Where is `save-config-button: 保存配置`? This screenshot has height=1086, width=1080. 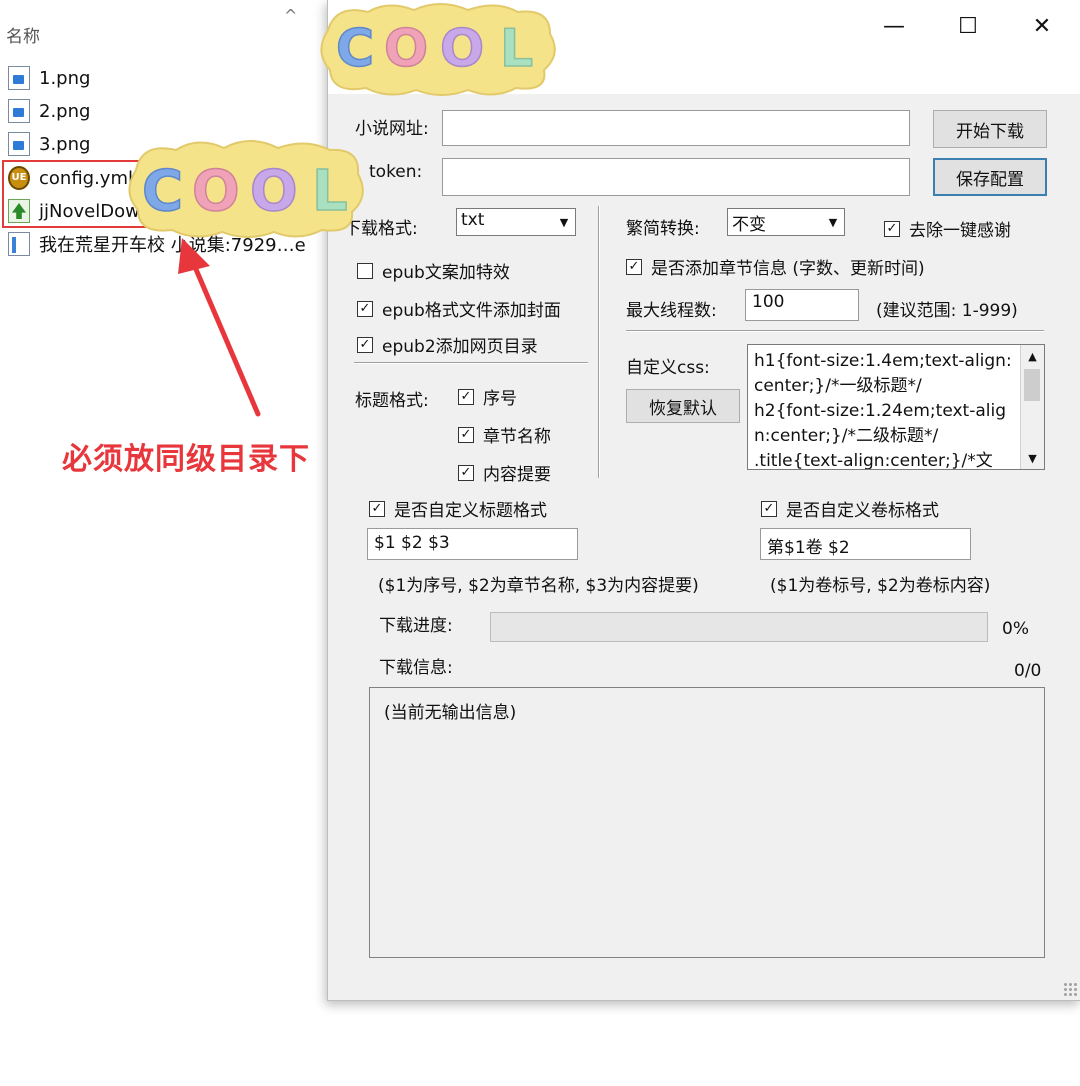
save-config-button: 保存配置 is located at coordinates (990, 177).